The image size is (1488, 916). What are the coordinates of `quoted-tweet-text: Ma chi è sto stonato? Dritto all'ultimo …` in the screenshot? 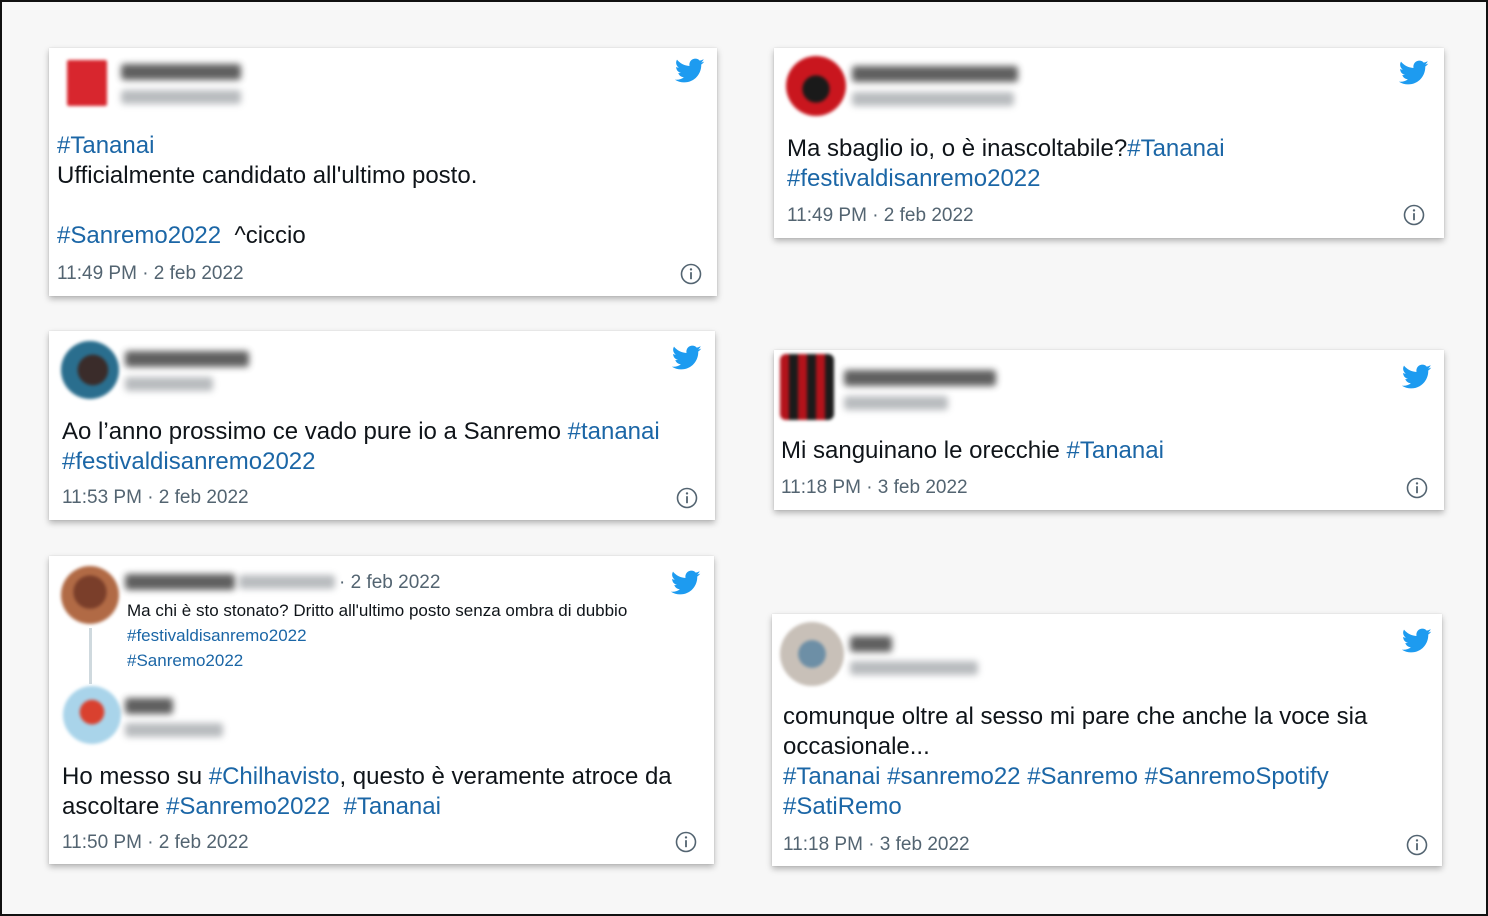 It's located at (417, 635).